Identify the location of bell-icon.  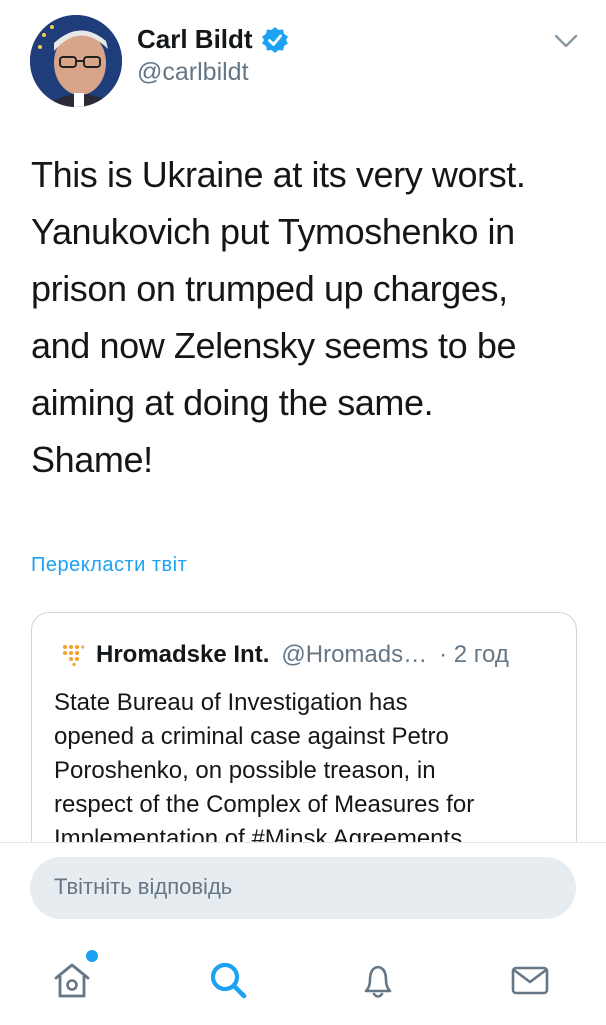
(378, 980).